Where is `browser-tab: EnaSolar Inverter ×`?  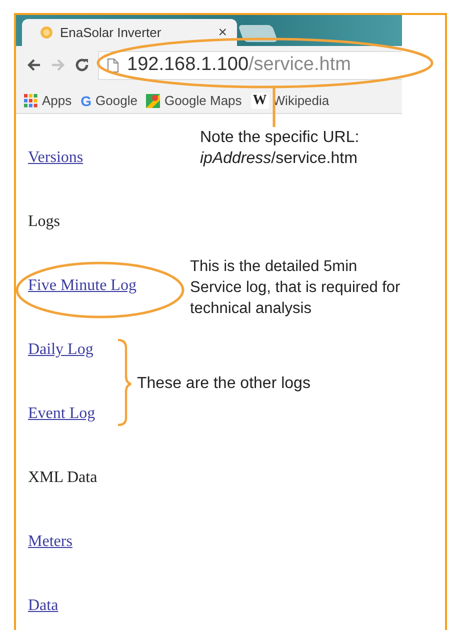
browser-tab: EnaSolar Inverter × is located at coordinates (129, 32).